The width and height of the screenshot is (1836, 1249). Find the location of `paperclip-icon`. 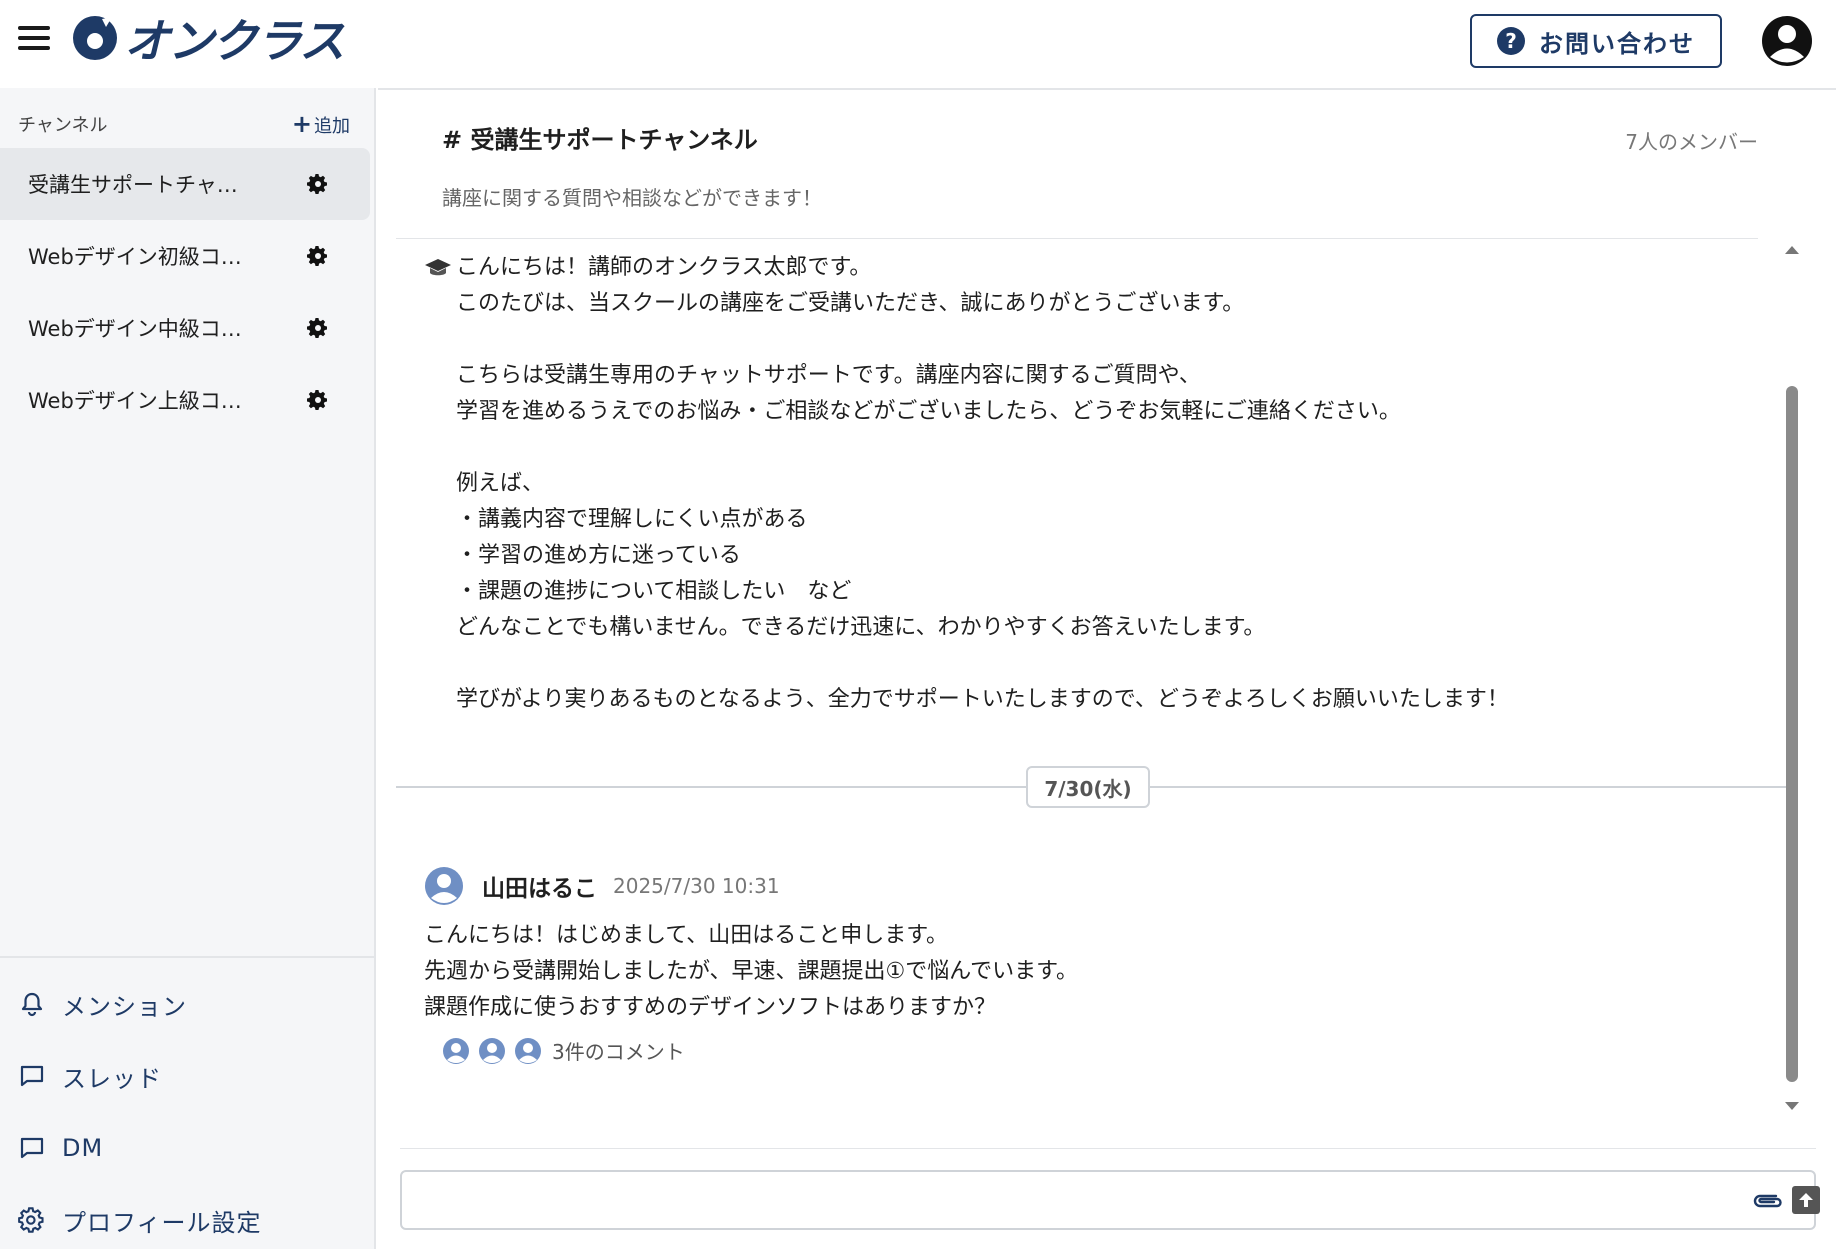

paperclip-icon is located at coordinates (1767, 1200).